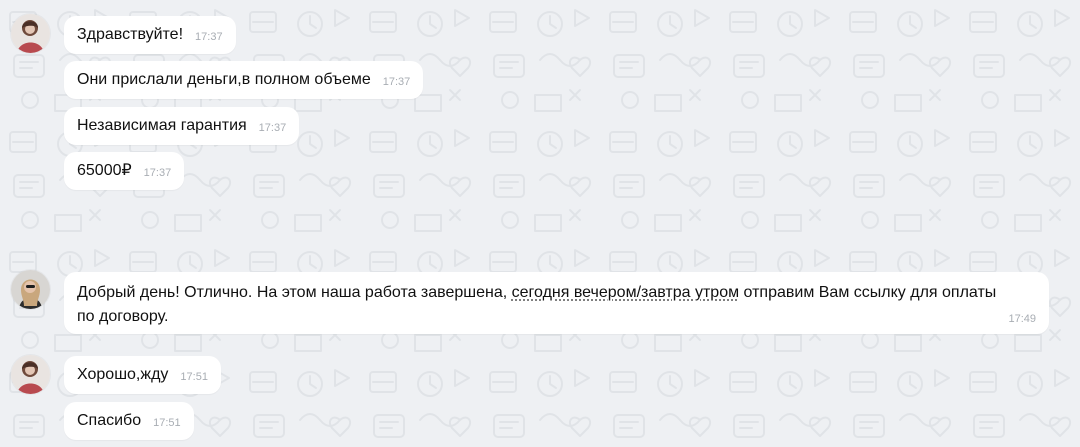  I want to click on message-text: Спасибо, so click(109, 420).